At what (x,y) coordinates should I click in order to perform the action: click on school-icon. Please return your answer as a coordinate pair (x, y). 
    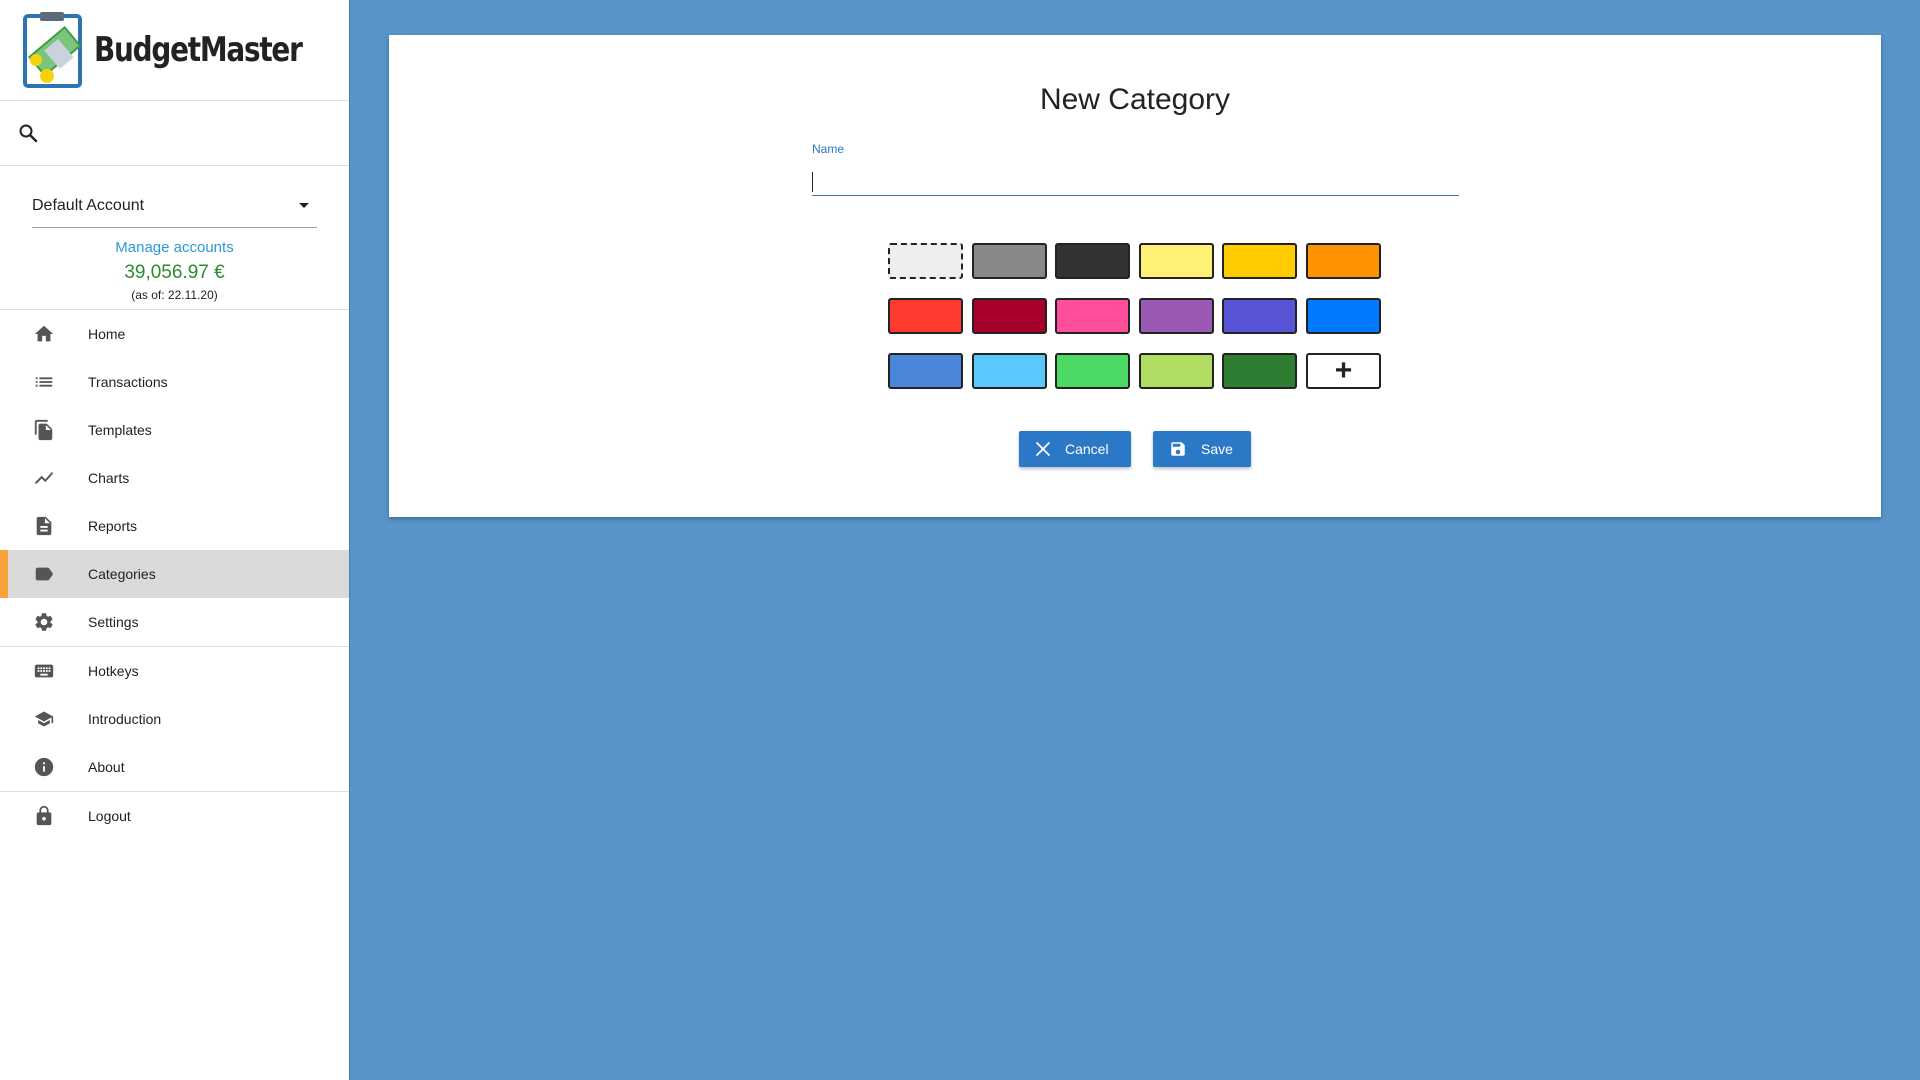
    Looking at the image, I should click on (44, 719).